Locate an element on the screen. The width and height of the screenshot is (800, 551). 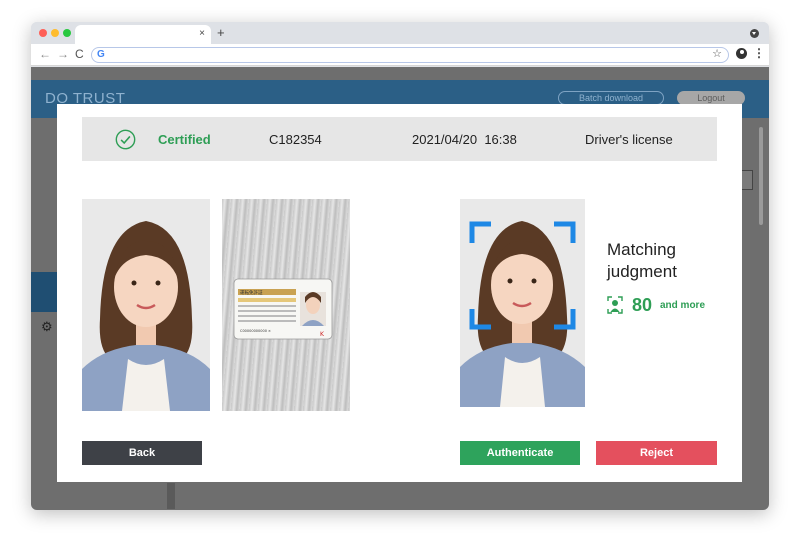
face-person-icon is located at coordinates (615, 305).